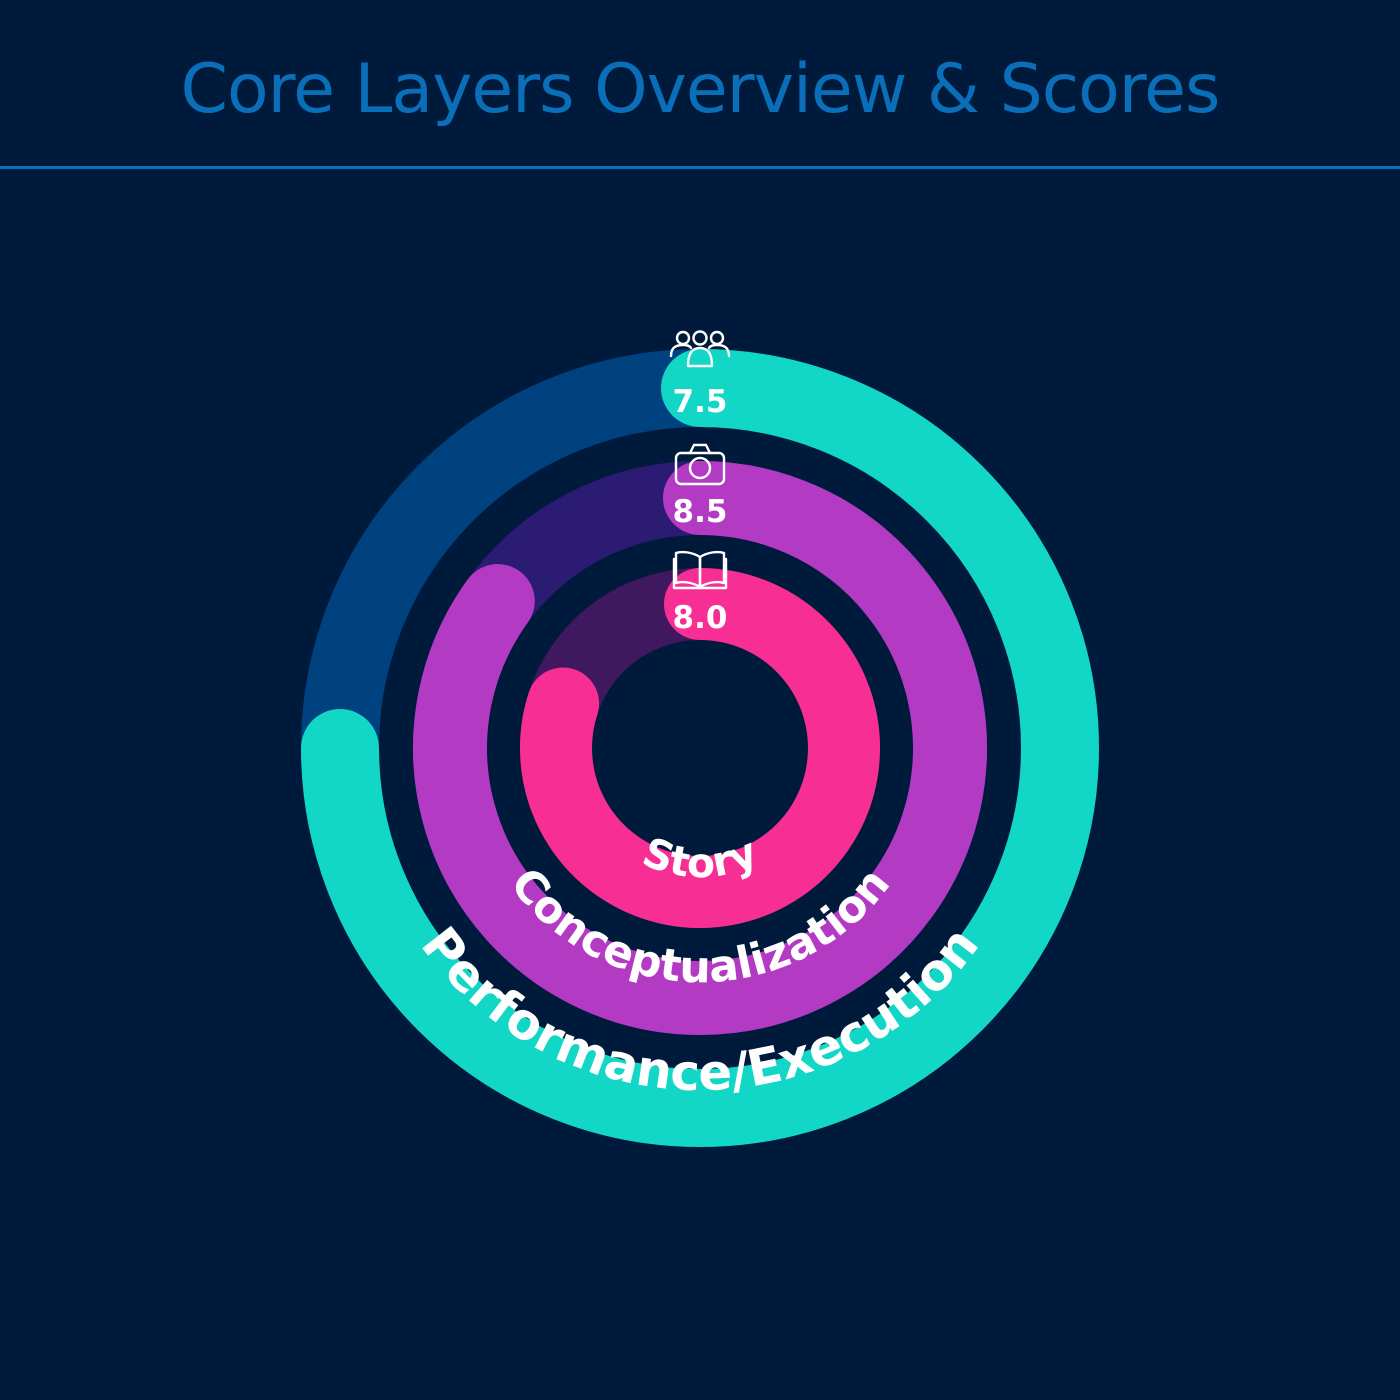 The width and height of the screenshot is (1400, 1400). Describe the element at coordinates (699, 857) in the screenshot. I see `ring-label-story: Story` at that location.